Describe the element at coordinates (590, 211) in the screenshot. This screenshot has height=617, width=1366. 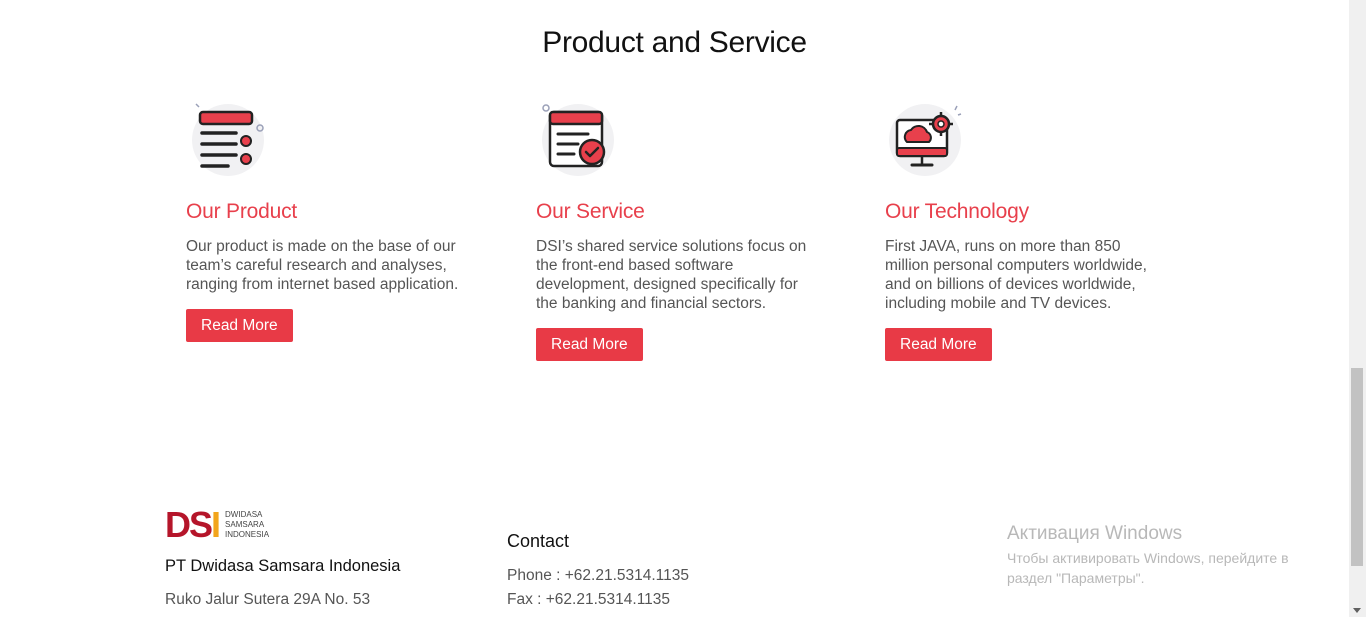
I see `card-title: Our Service` at that location.